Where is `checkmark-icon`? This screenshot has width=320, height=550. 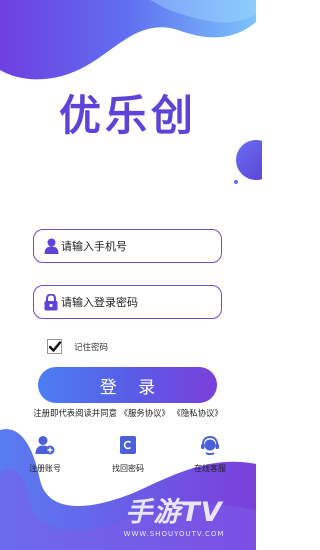
checkmark-icon is located at coordinates (54, 346).